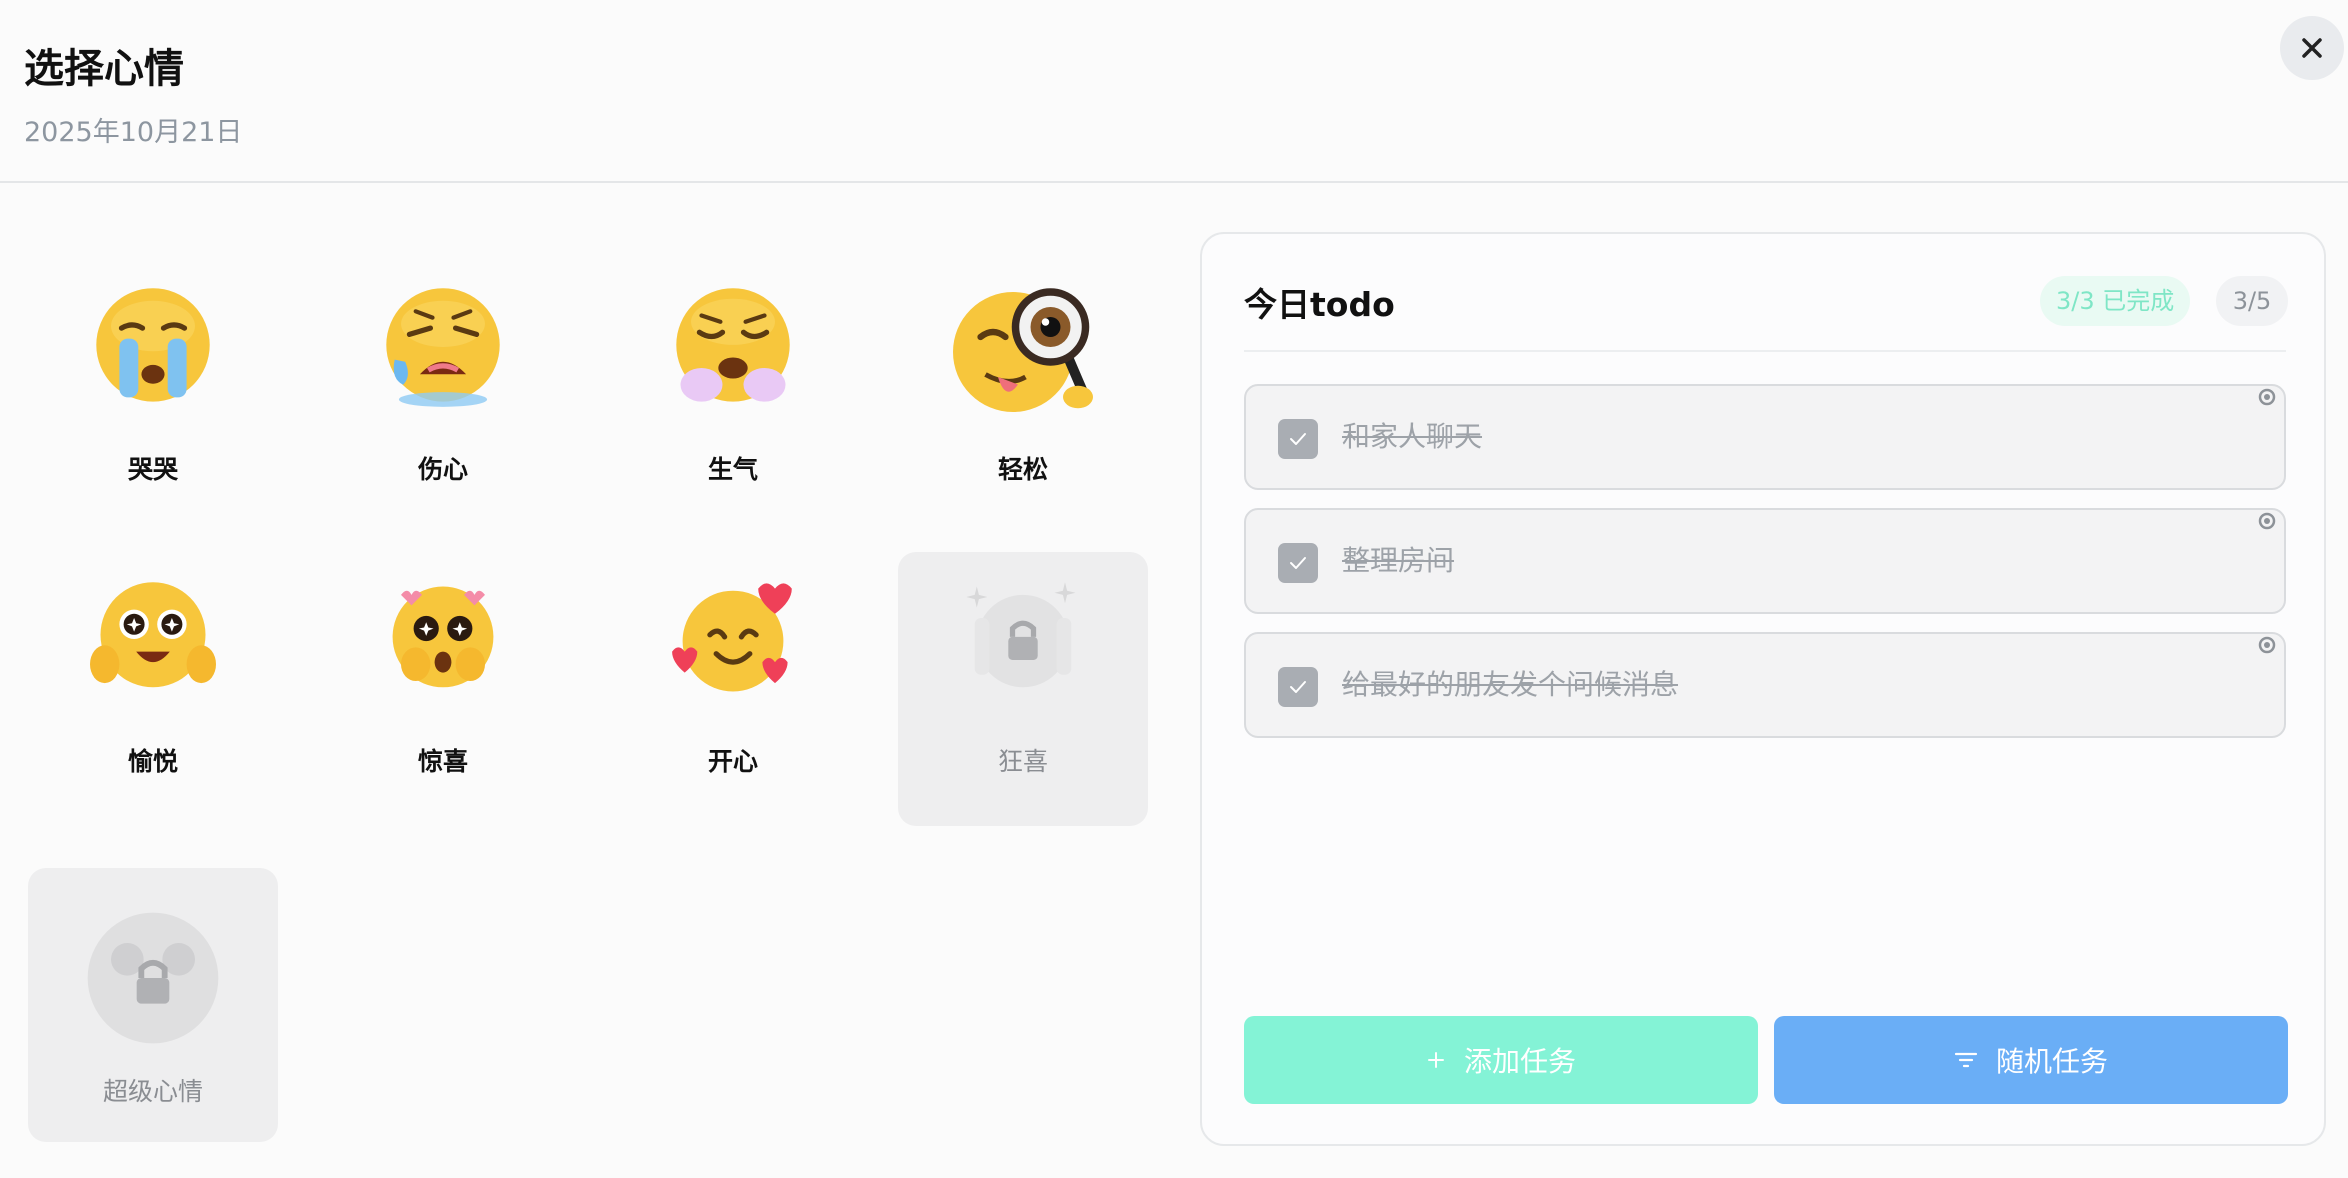 The height and width of the screenshot is (1178, 2348). What do you see at coordinates (1023, 350) in the screenshot?
I see `magnifier-face-icon` at bounding box center [1023, 350].